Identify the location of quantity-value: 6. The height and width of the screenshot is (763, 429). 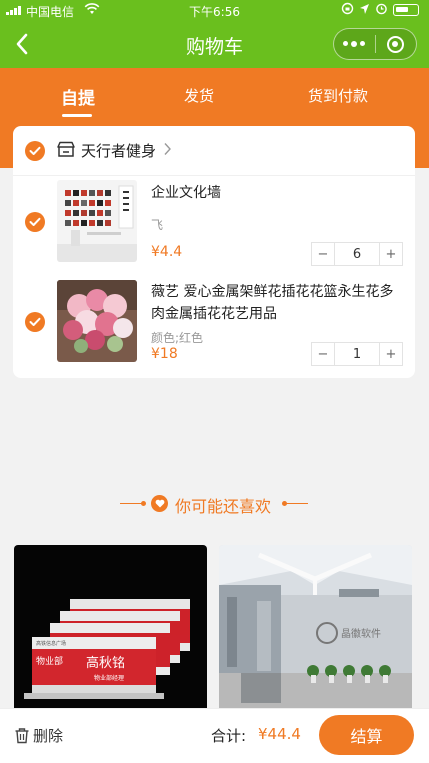
(357, 254).